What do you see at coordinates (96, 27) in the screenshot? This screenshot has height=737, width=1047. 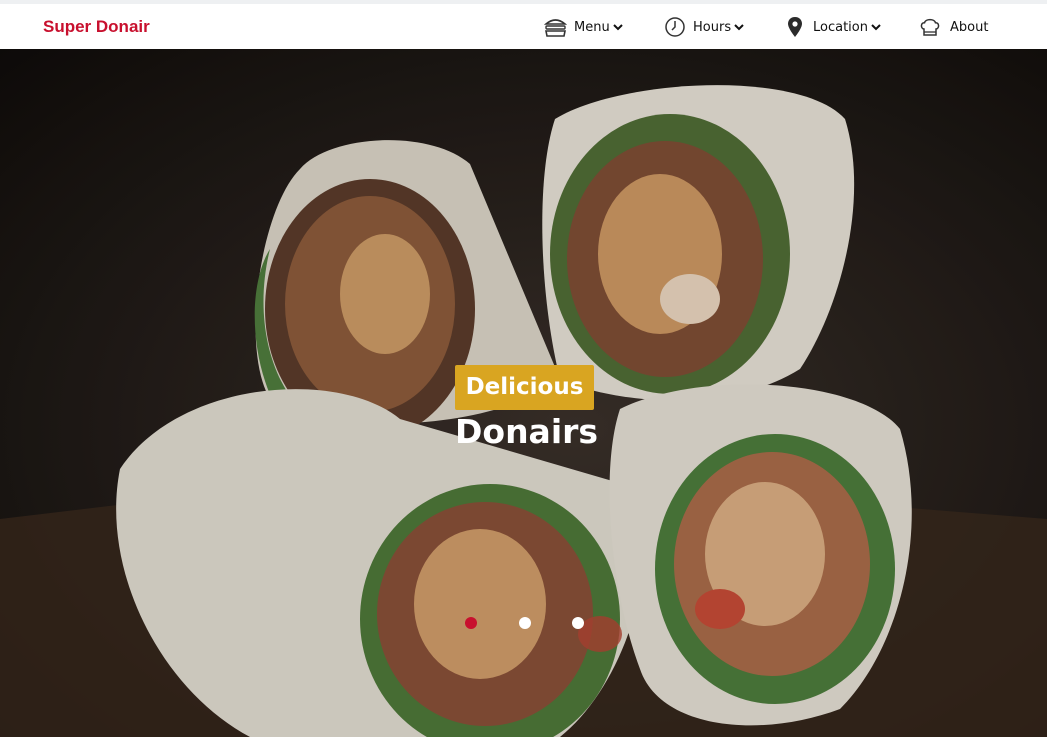 I see `brand-logo-link: Super Donair` at bounding box center [96, 27].